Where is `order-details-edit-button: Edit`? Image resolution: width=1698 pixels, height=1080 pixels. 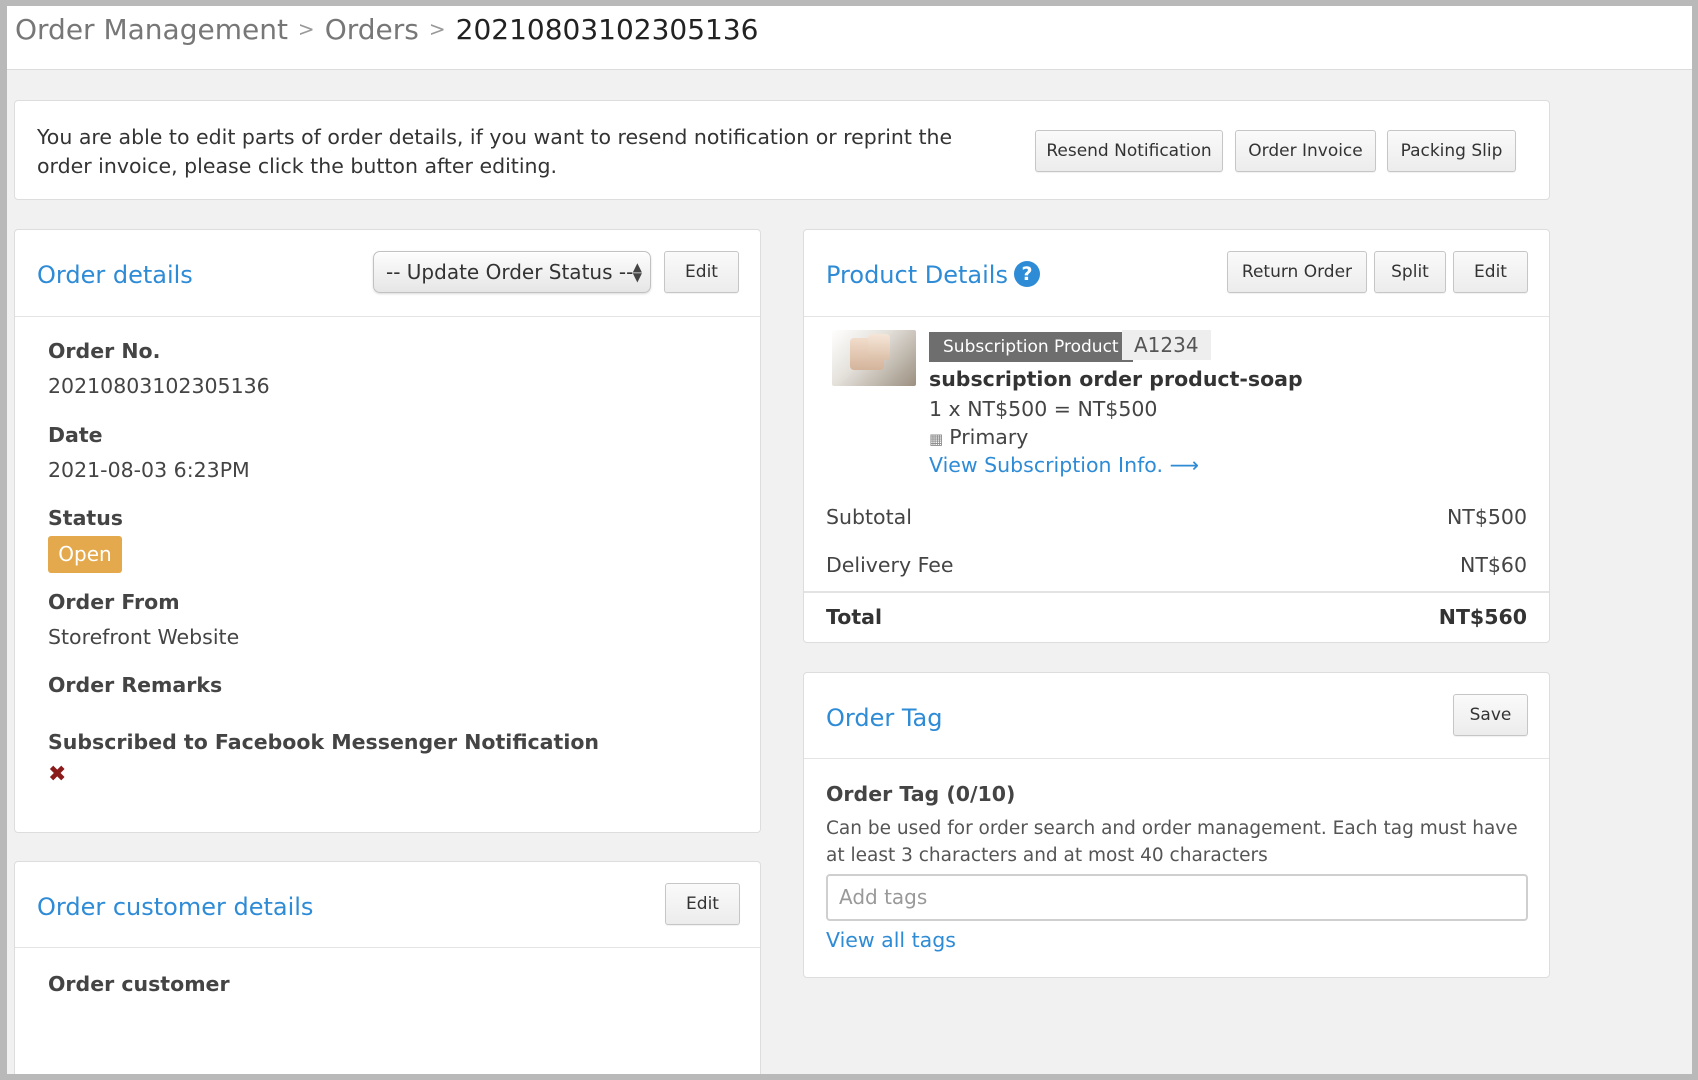
order-details-edit-button: Edit is located at coordinates (701, 272).